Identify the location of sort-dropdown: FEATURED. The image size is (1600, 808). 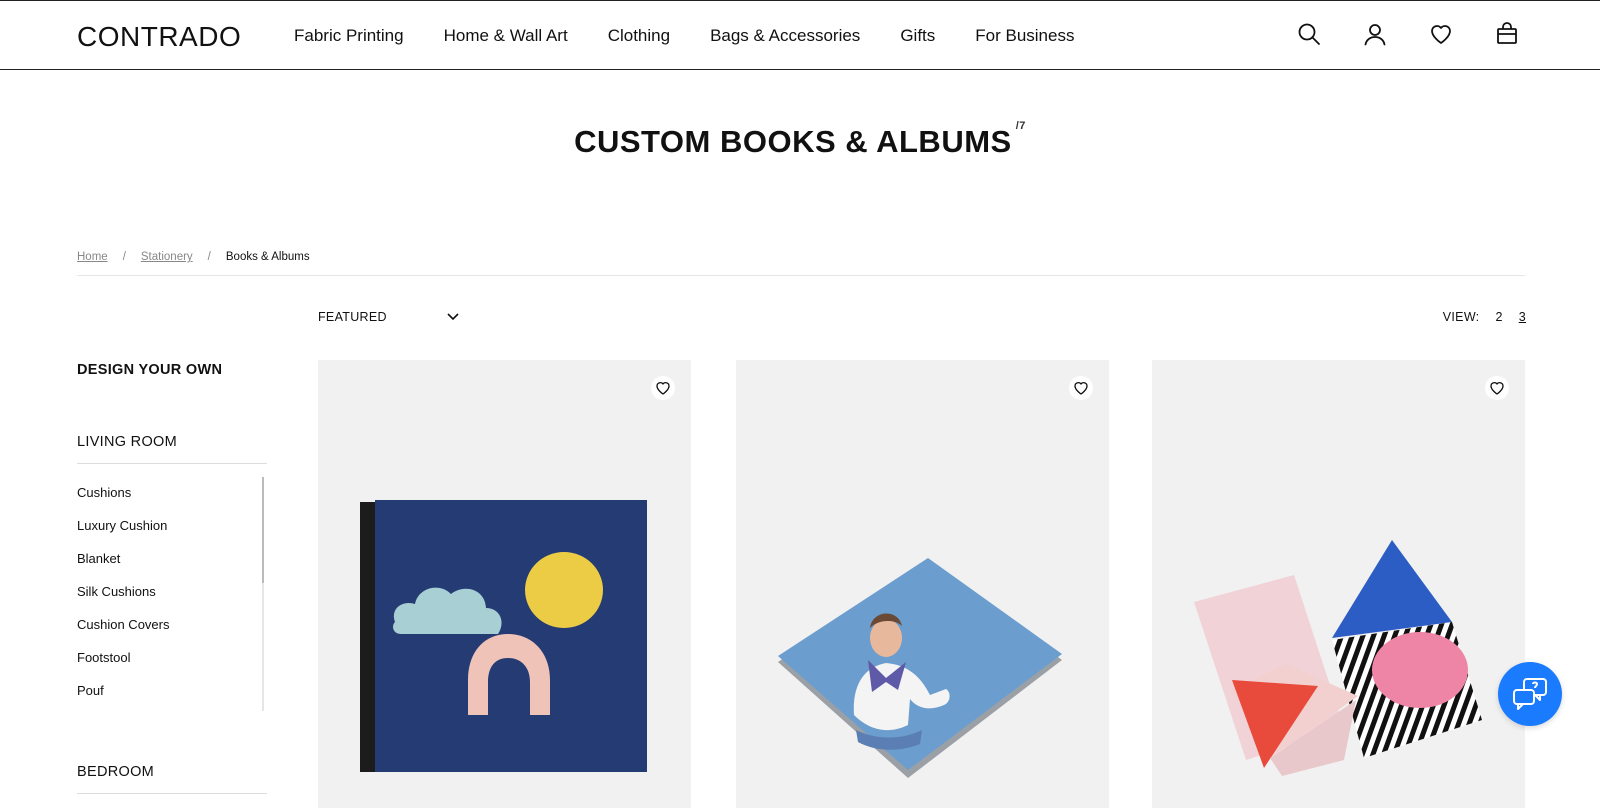
(388, 317).